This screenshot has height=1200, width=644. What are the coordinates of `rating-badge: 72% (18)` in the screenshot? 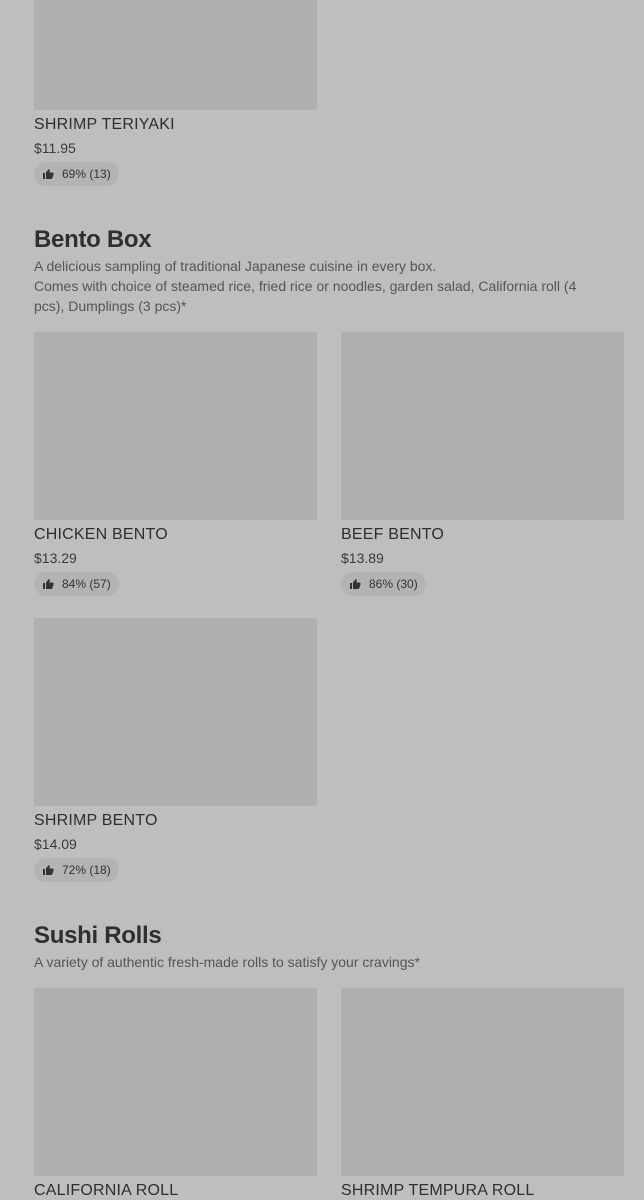 It's located at (76, 870).